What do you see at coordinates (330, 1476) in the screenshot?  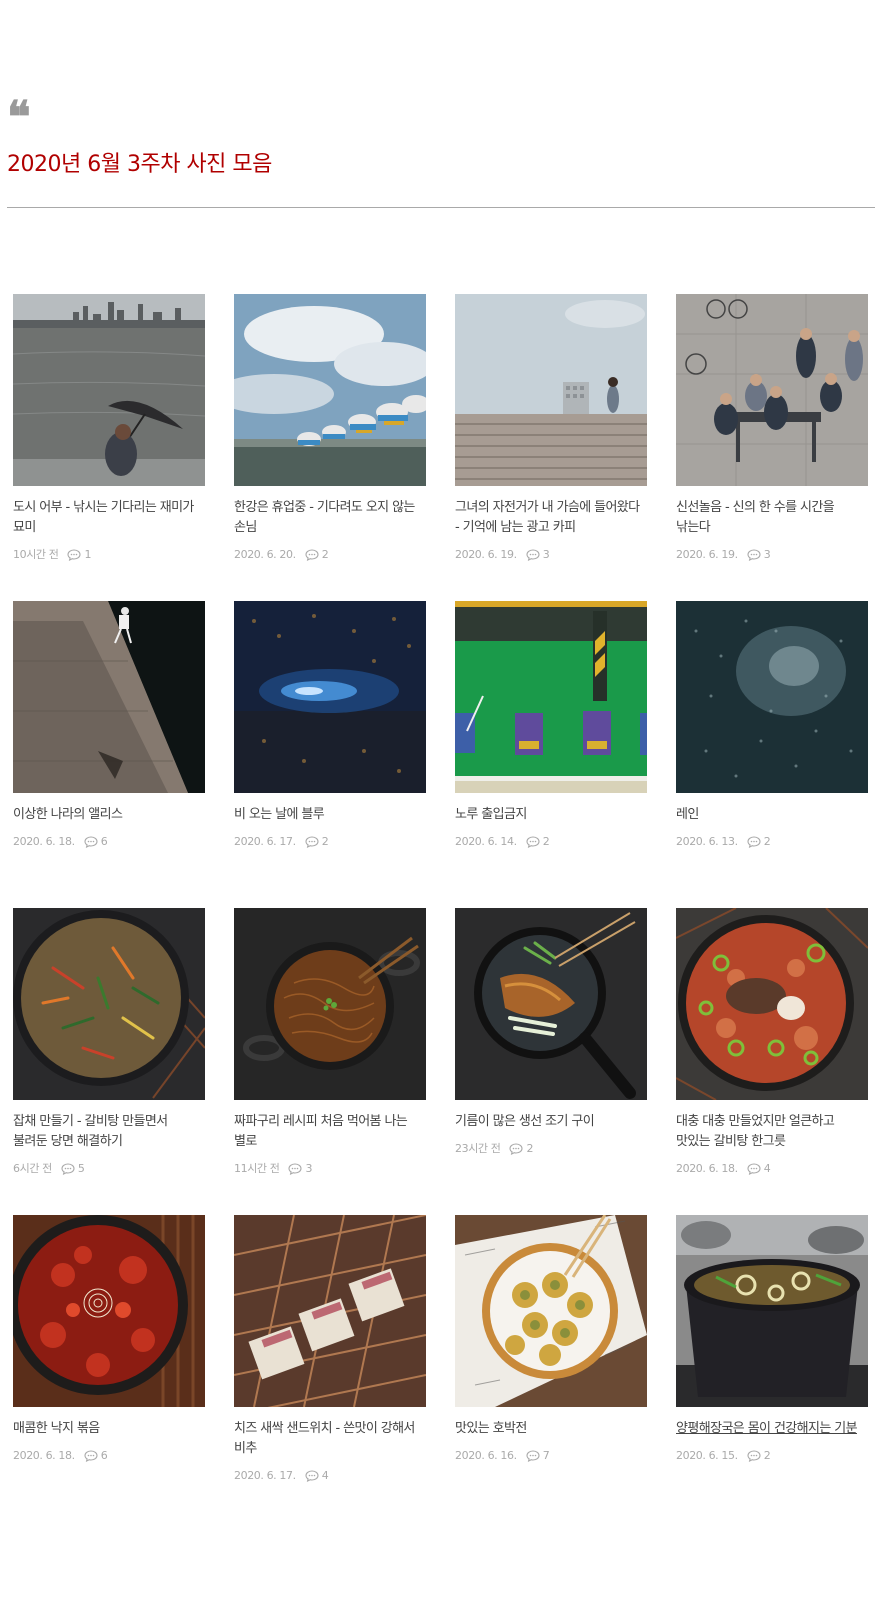 I see `post-meta: 2020. 6. 17. 4` at bounding box center [330, 1476].